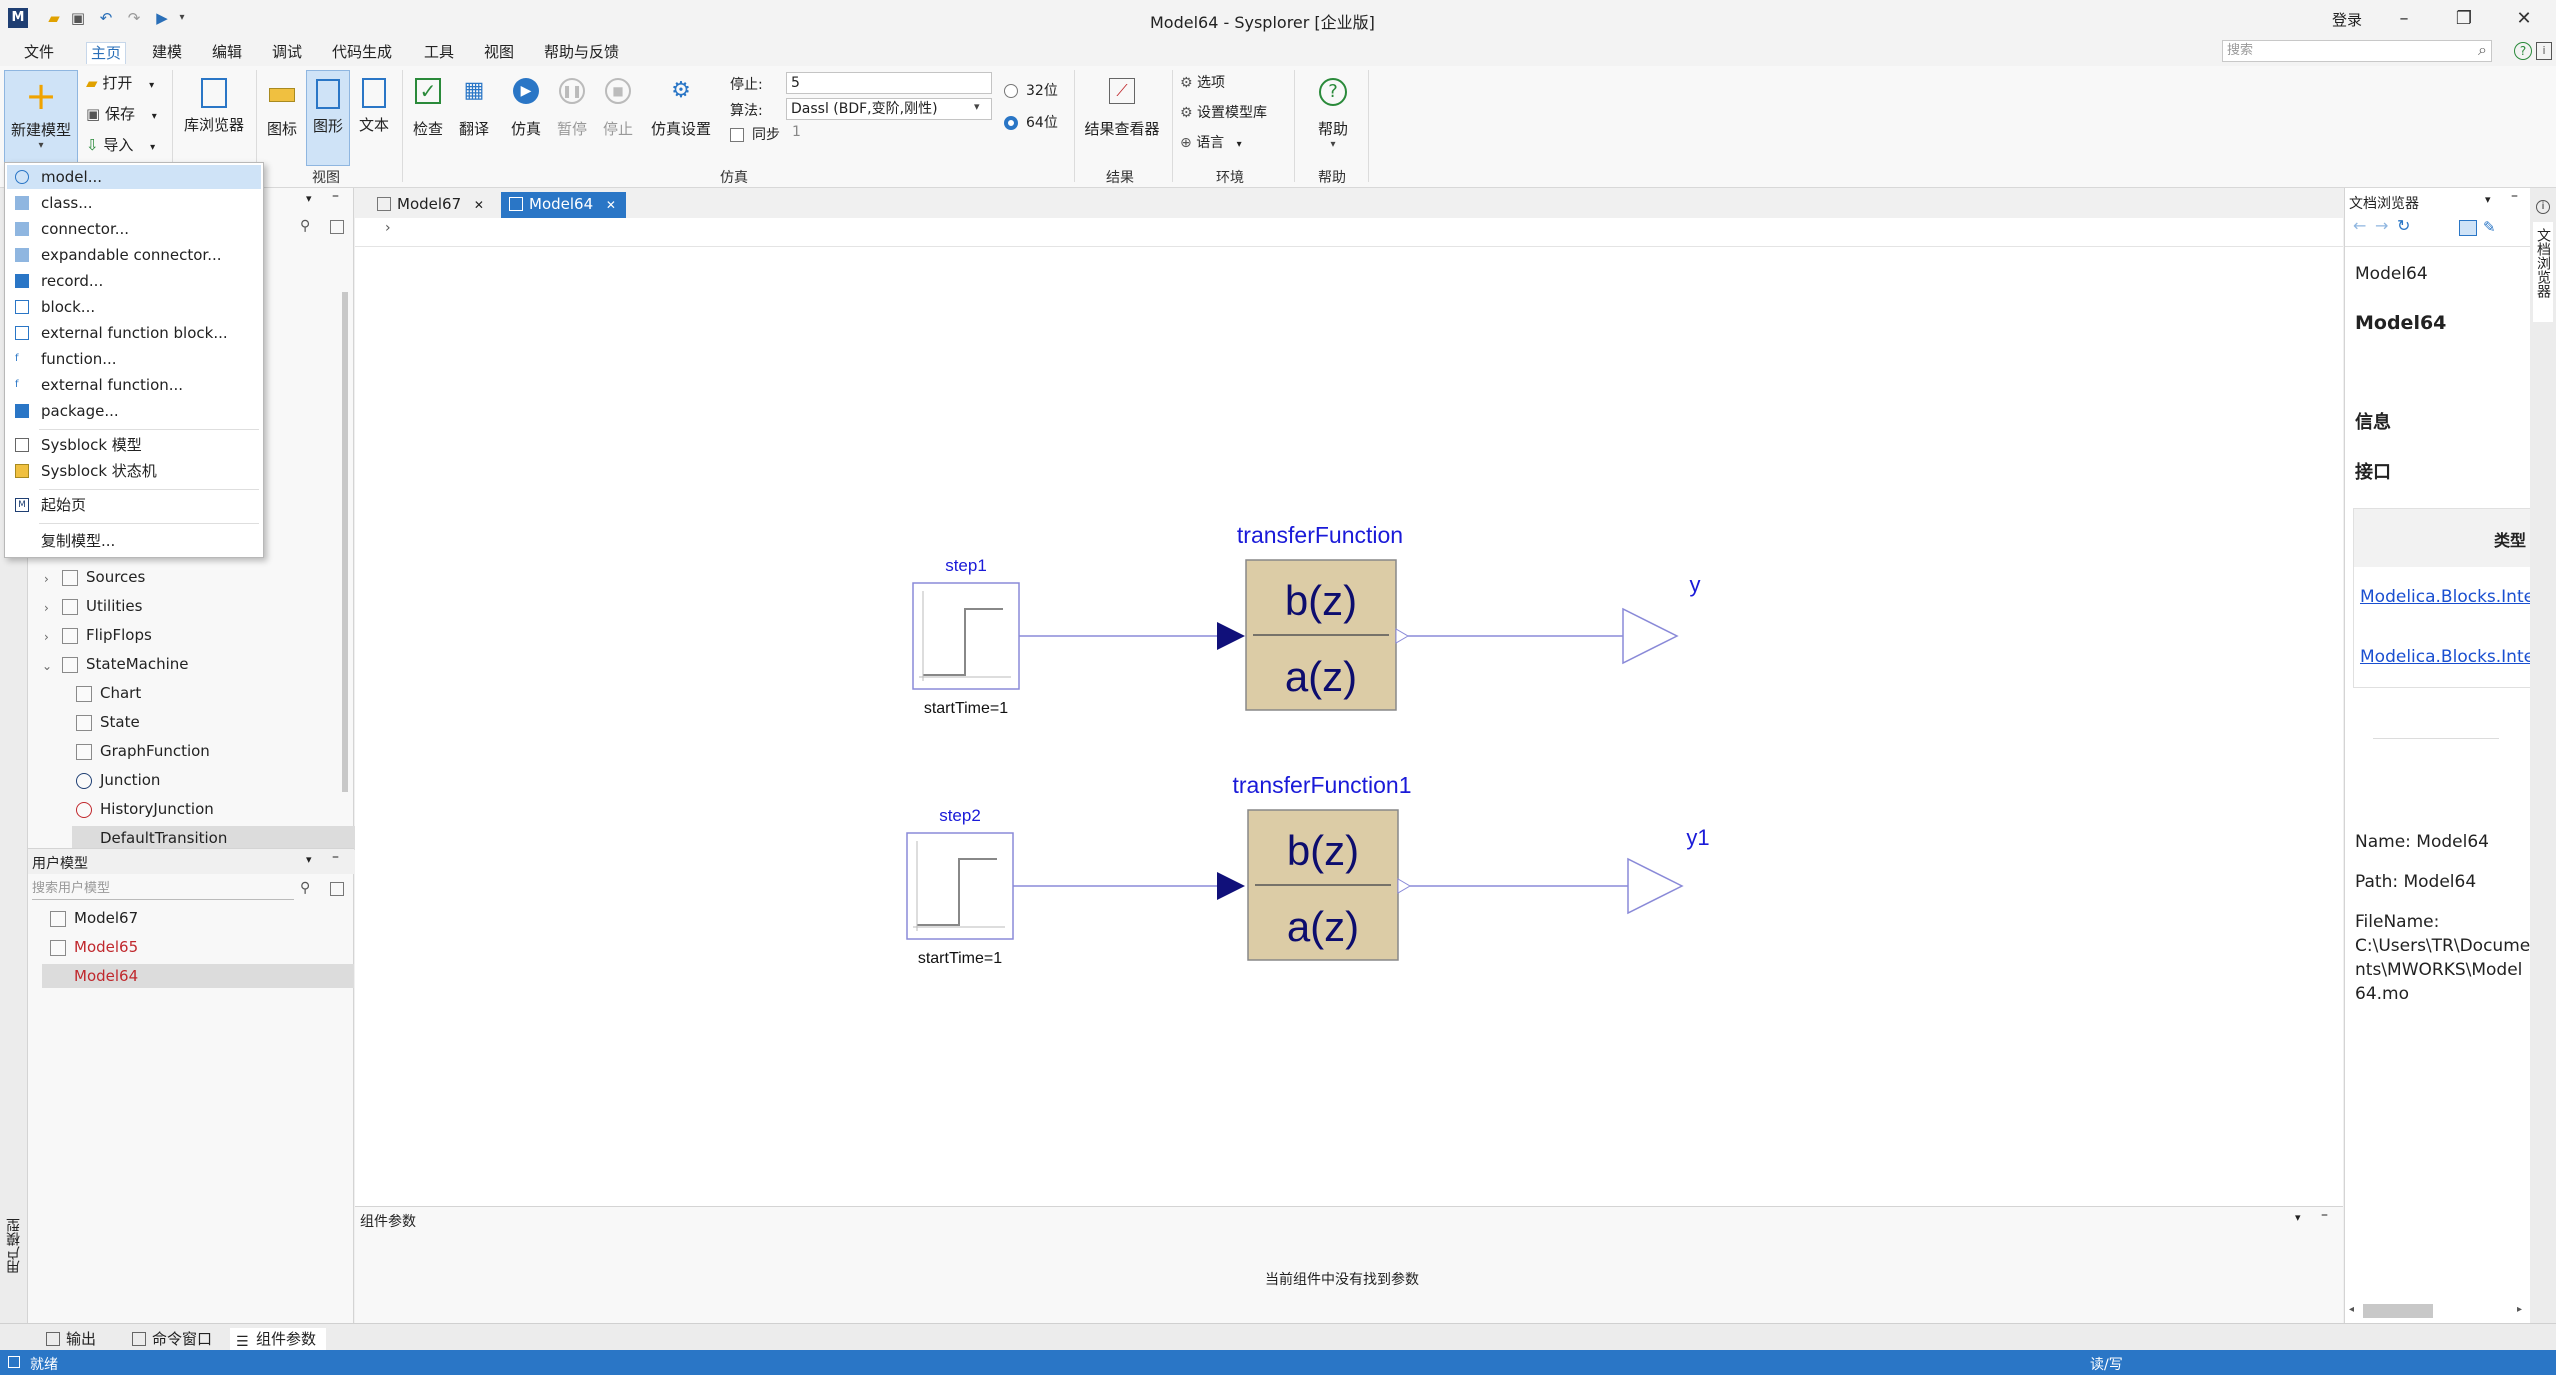  Describe the element at coordinates (108, 722) in the screenshot. I see `tree-item-state: State` at that location.